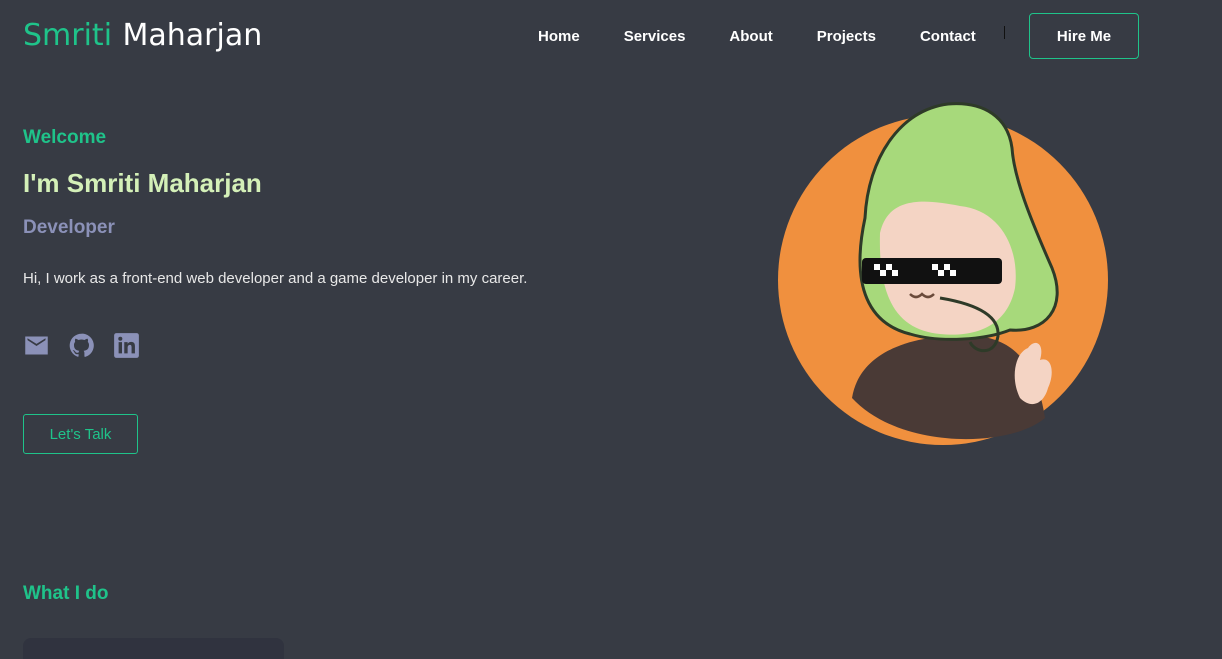  Describe the element at coordinates (192, 35) in the screenshot. I see `logo-last-name: Maharjan` at that location.